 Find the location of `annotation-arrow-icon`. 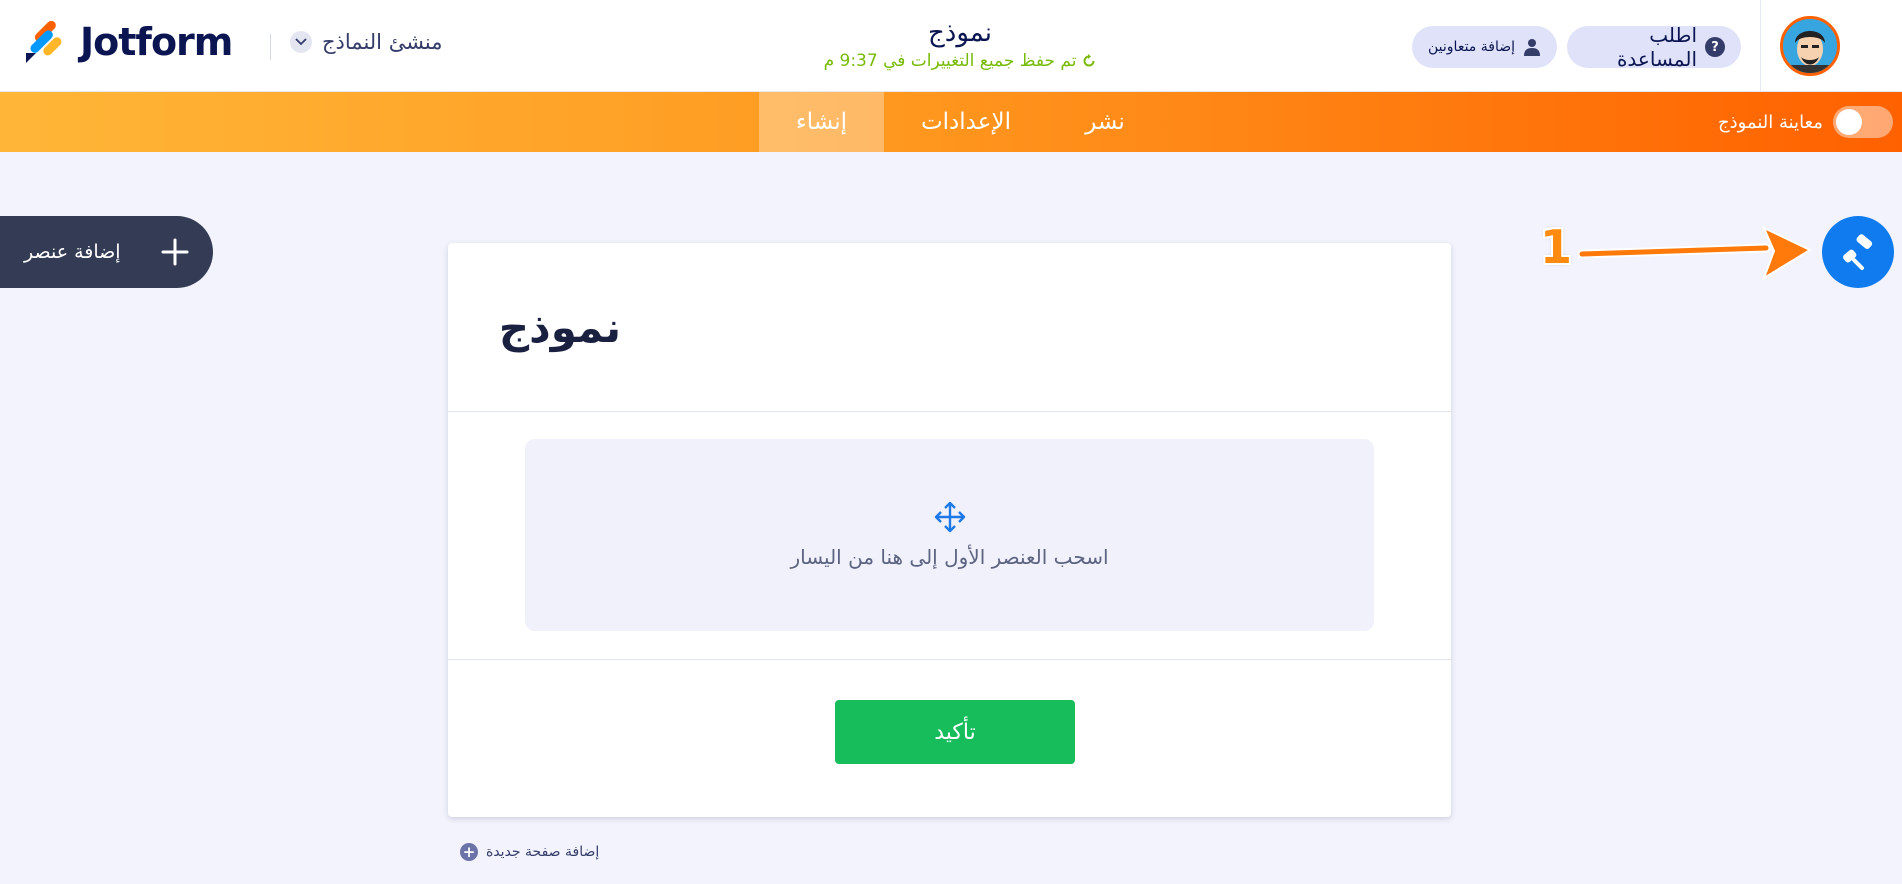

annotation-arrow-icon is located at coordinates (1695, 253).